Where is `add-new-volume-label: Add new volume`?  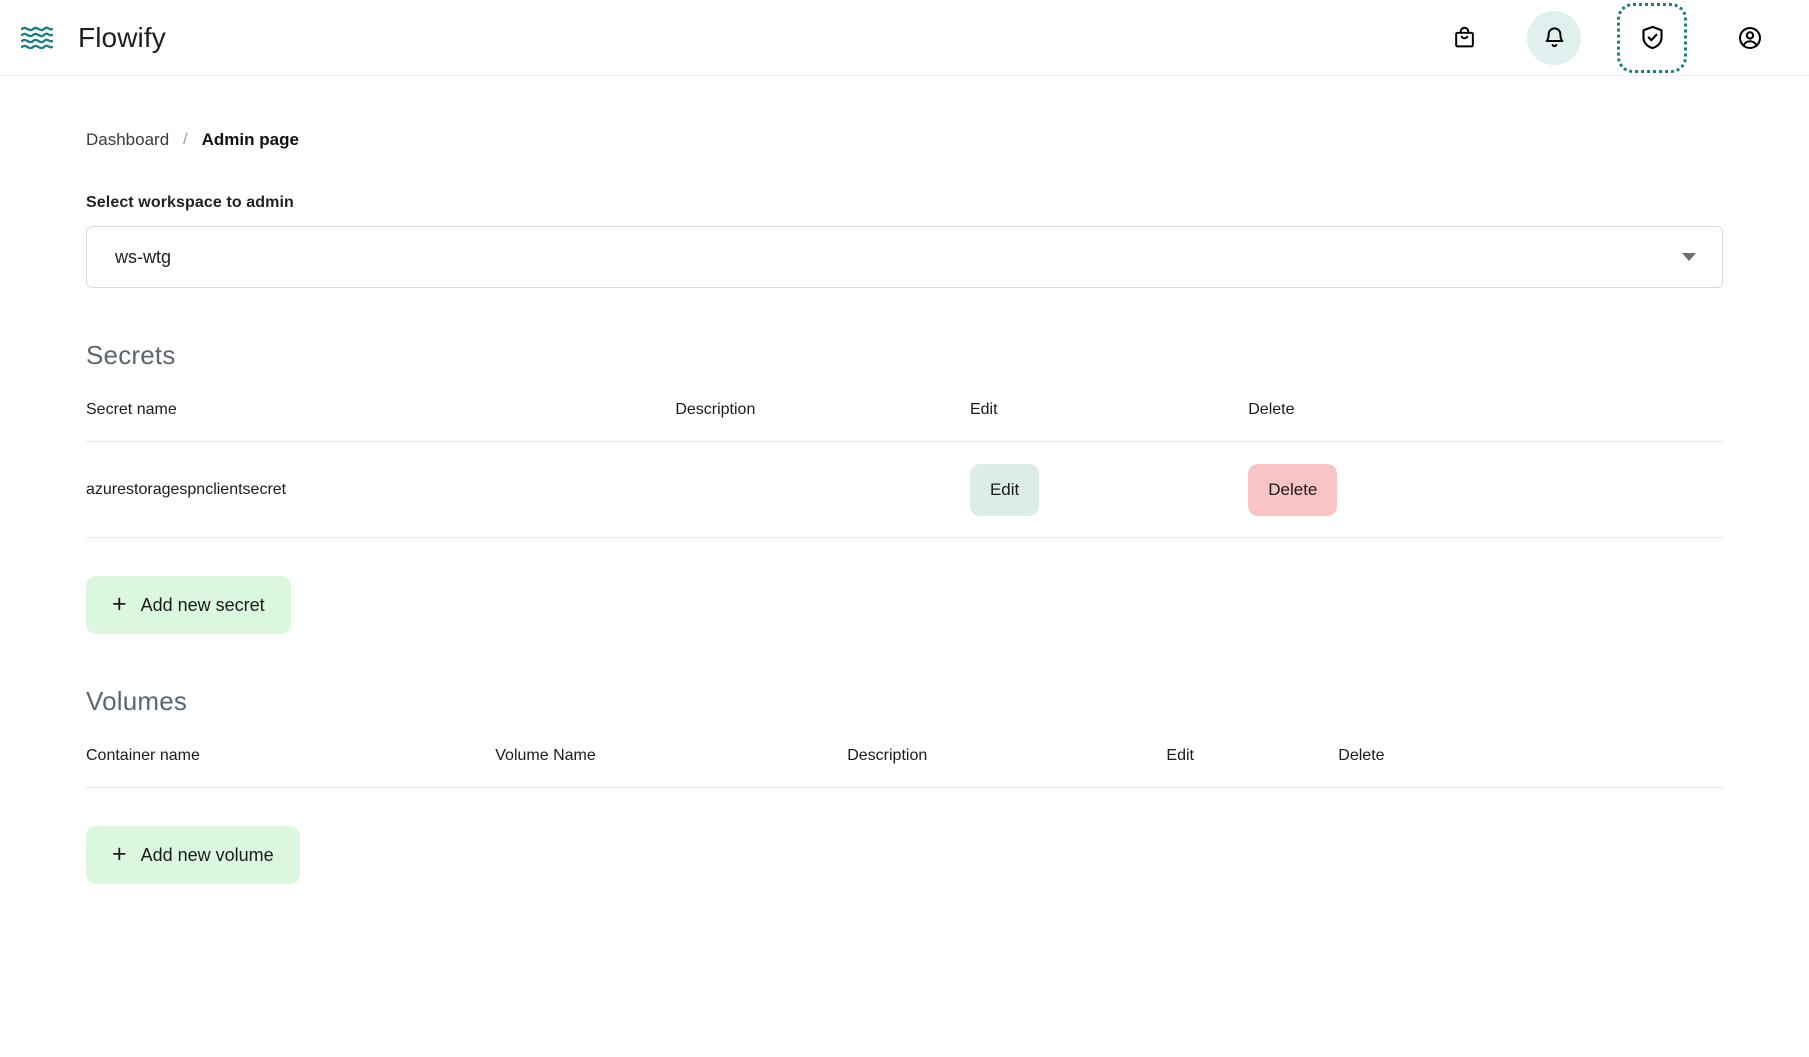 add-new-volume-label: Add new volume is located at coordinates (207, 854).